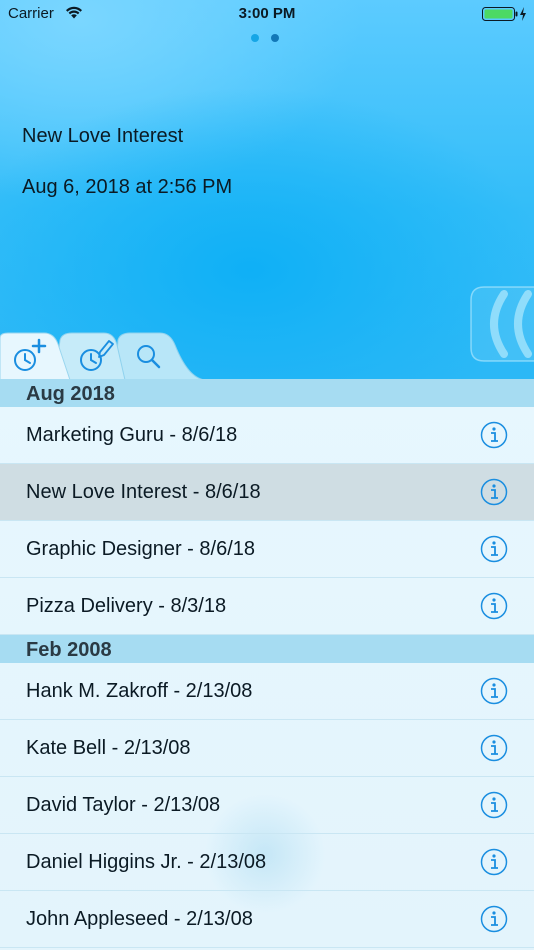 The height and width of the screenshot is (950, 534). Describe the element at coordinates (139, 690) in the screenshot. I see `list-item-label: Hank M. Zakroff - 2/13/08` at that location.